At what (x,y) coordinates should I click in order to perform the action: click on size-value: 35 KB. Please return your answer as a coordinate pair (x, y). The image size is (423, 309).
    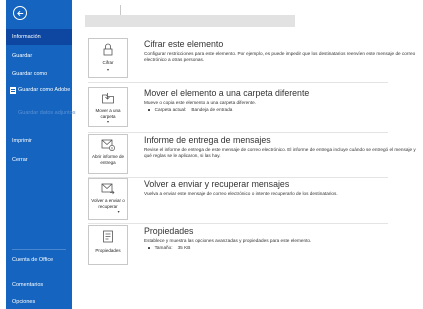
    Looking at the image, I should click on (184, 247).